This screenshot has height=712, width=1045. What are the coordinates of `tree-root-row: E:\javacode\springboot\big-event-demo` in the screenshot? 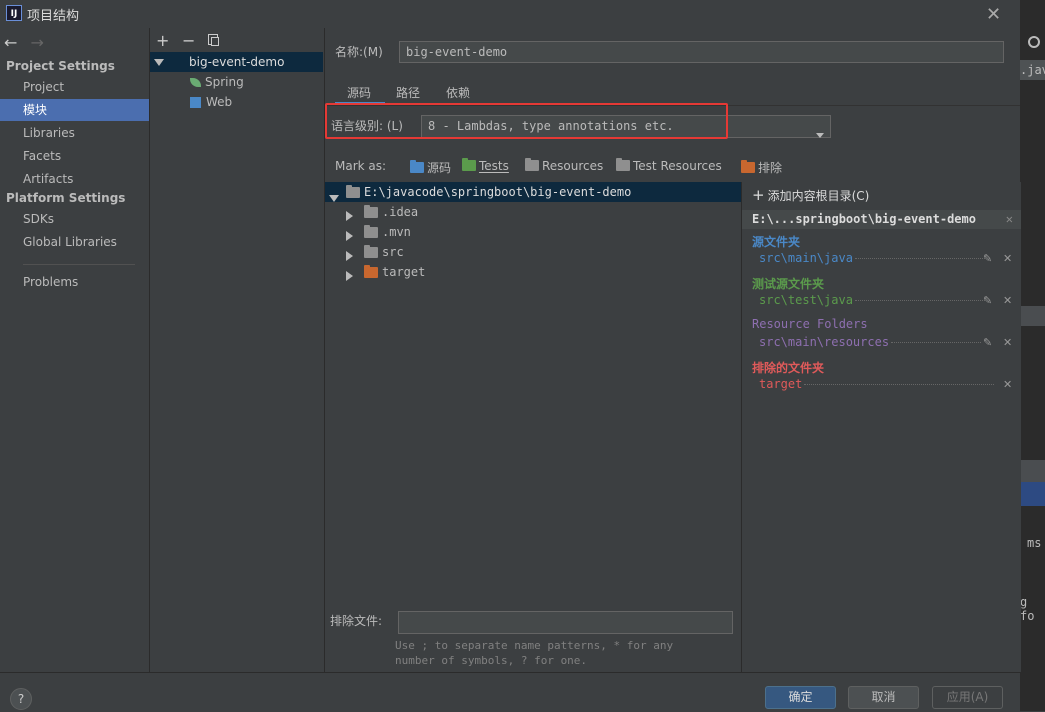 It's located at (533, 192).